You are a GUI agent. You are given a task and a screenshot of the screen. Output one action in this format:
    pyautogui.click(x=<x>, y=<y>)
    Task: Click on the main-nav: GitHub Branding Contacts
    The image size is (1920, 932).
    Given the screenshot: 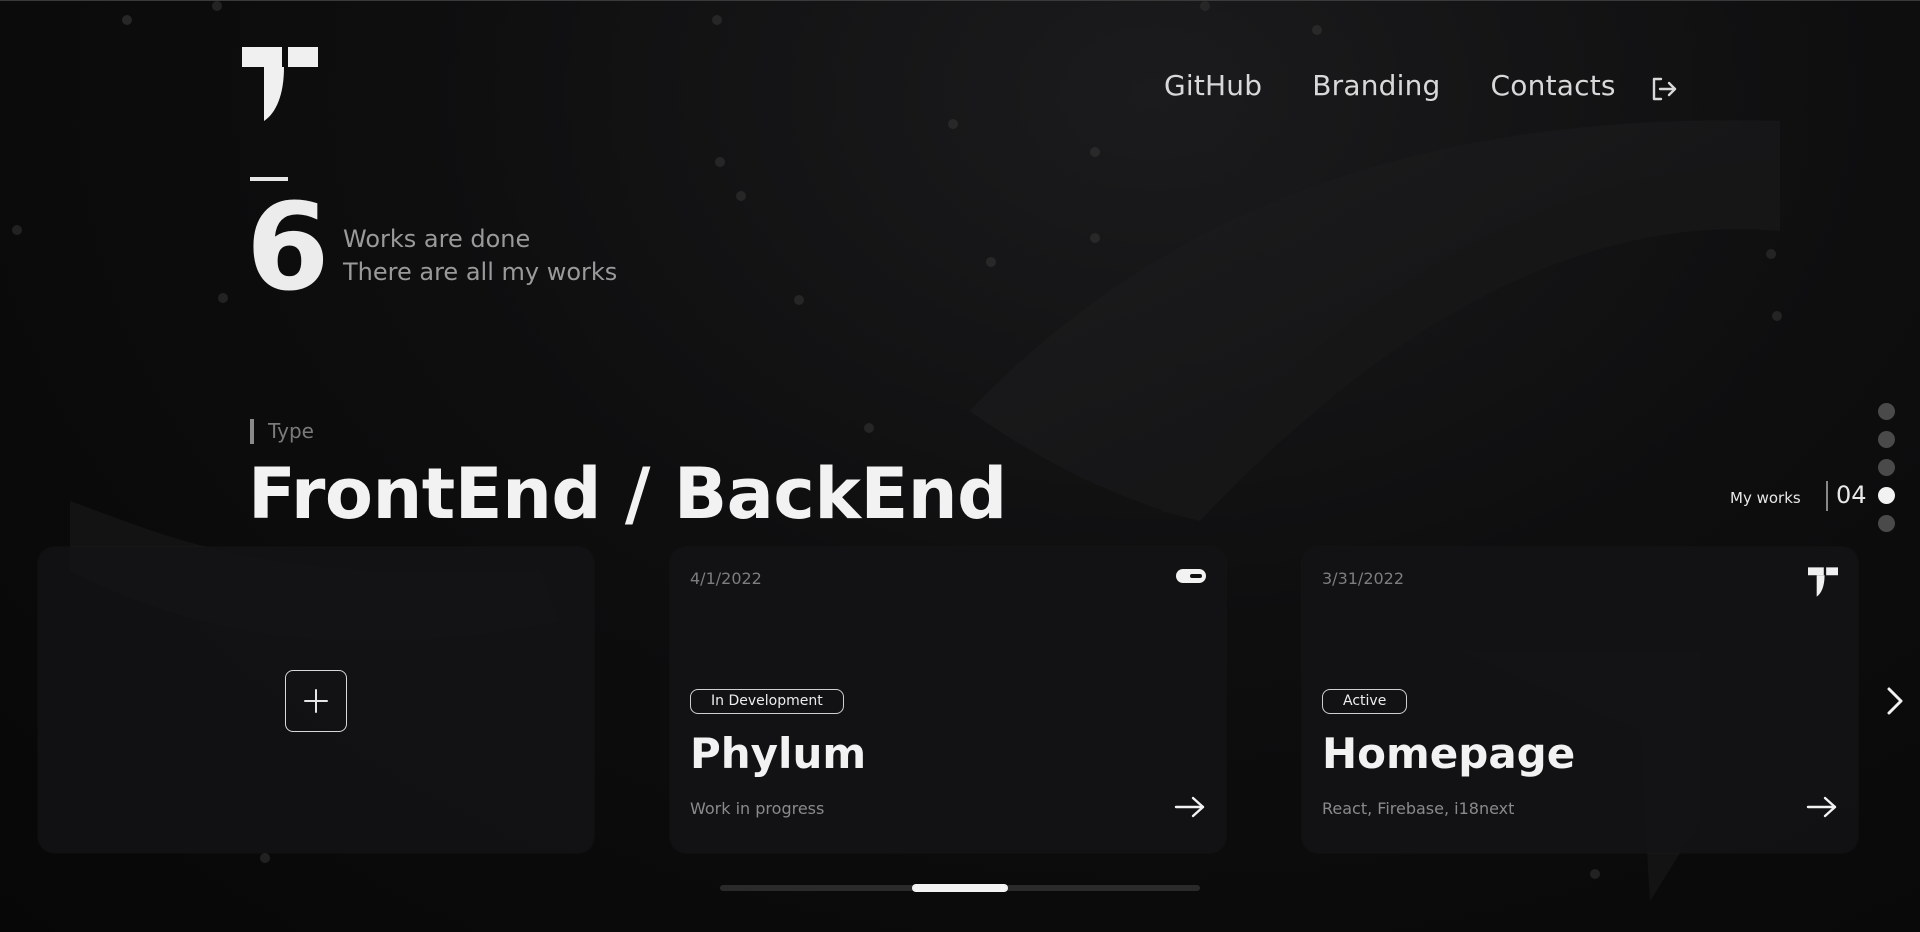 What is the action you would take?
    pyautogui.click(x=1390, y=85)
    